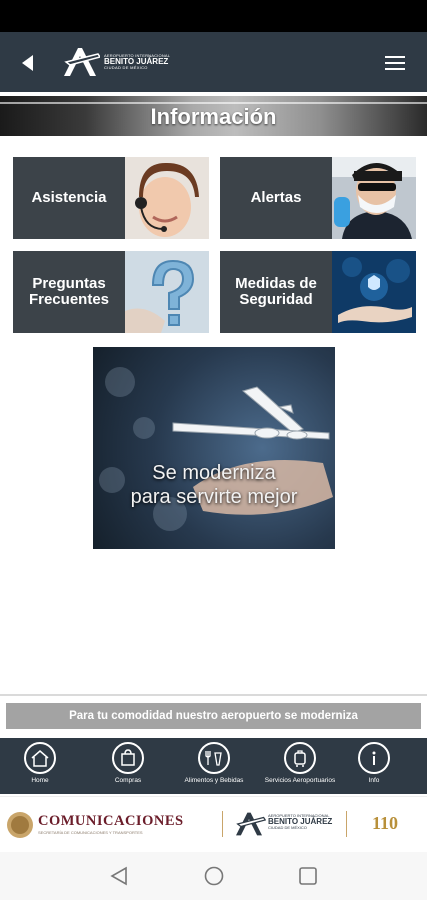 This screenshot has height=900, width=427. Describe the element at coordinates (40, 758) in the screenshot. I see `home-icon` at that location.